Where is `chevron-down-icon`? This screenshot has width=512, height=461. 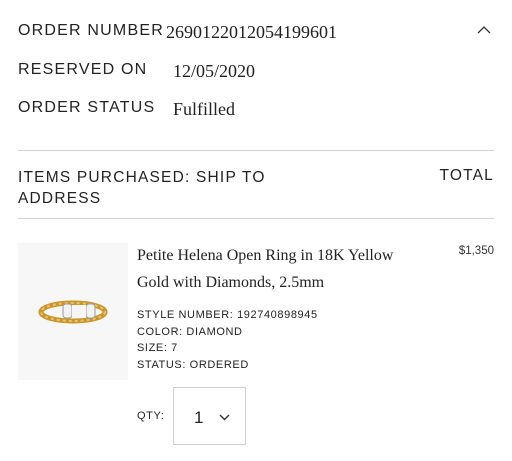
chevron-down-icon is located at coordinates (224, 417).